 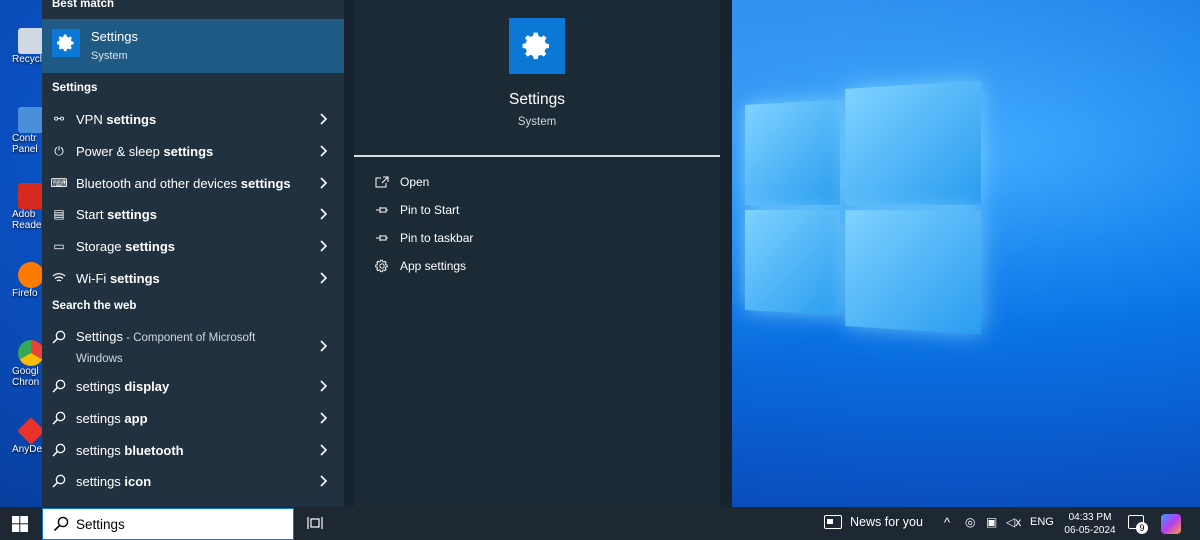 What do you see at coordinates (114, 36) in the screenshot?
I see `best-match-title: Settings` at bounding box center [114, 36].